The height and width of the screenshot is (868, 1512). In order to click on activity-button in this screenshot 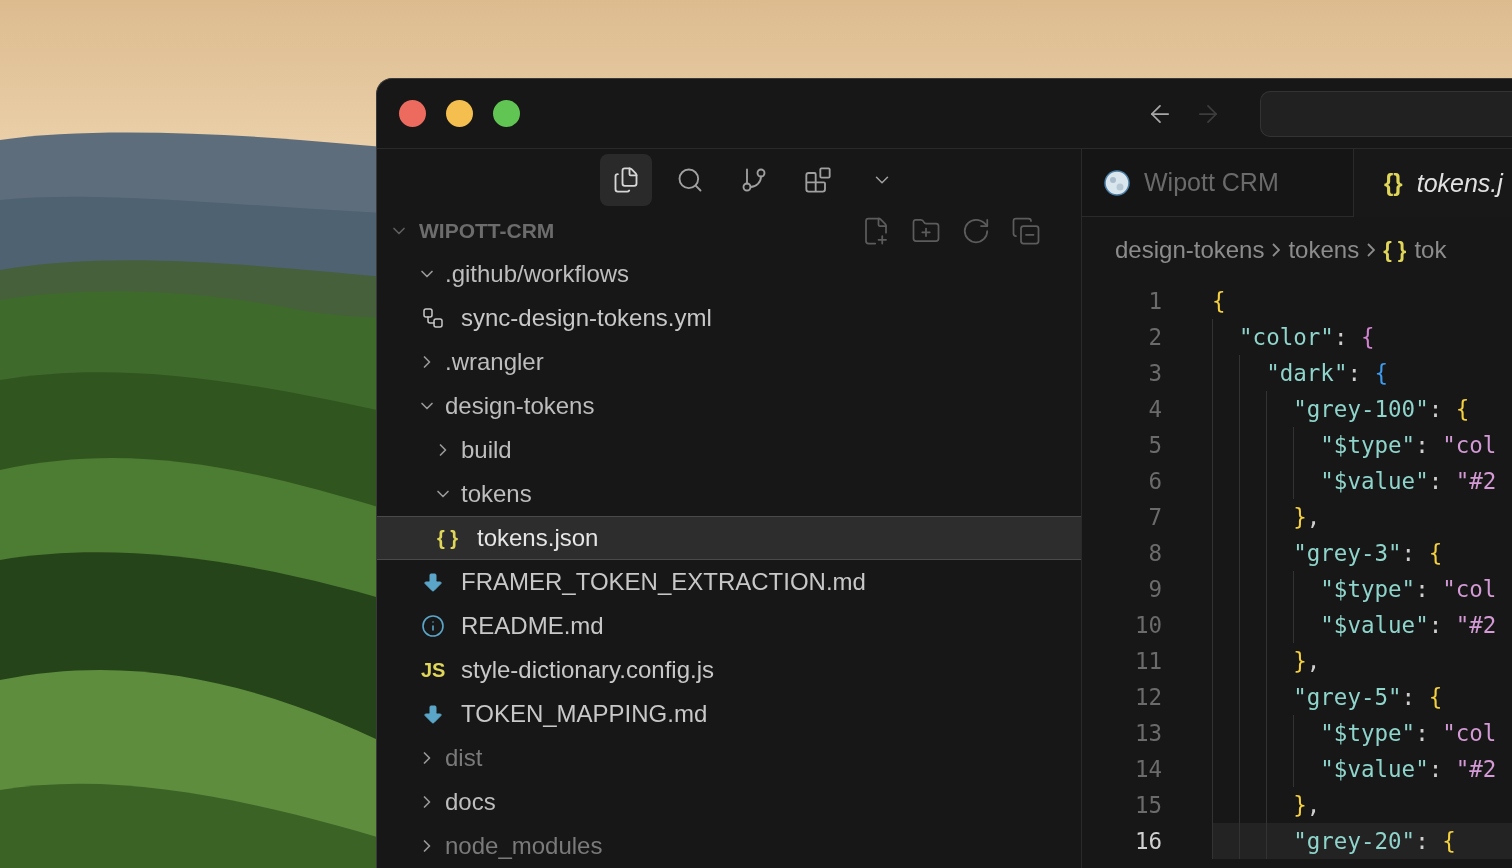, I will do `click(626, 179)`.